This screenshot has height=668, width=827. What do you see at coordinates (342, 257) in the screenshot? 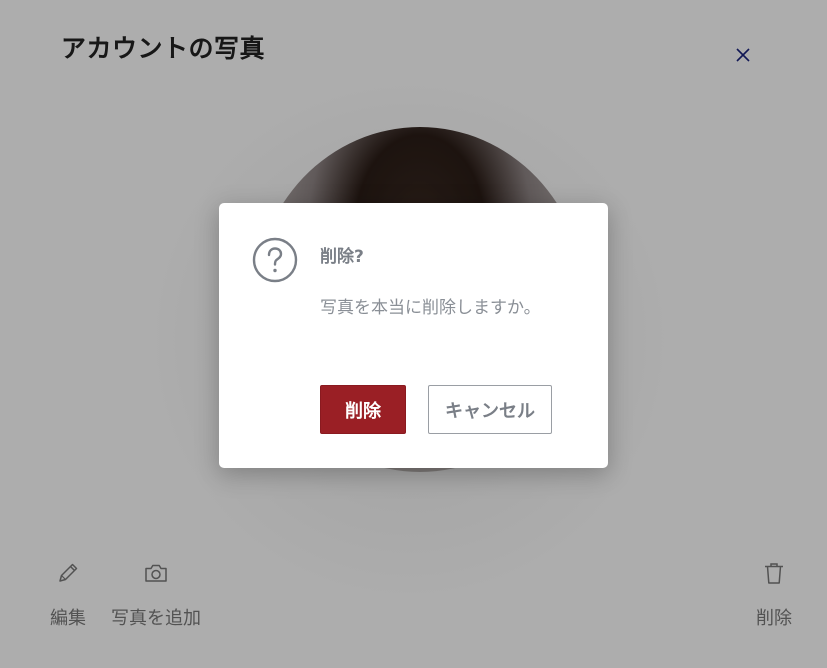
I see `dialog-title: 削除?` at bounding box center [342, 257].